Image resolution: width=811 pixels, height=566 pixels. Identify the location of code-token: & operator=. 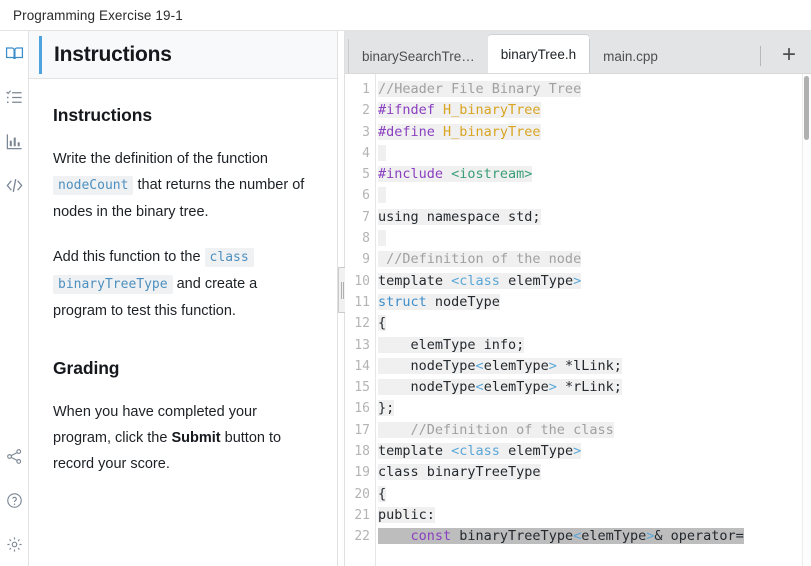
(699, 536).